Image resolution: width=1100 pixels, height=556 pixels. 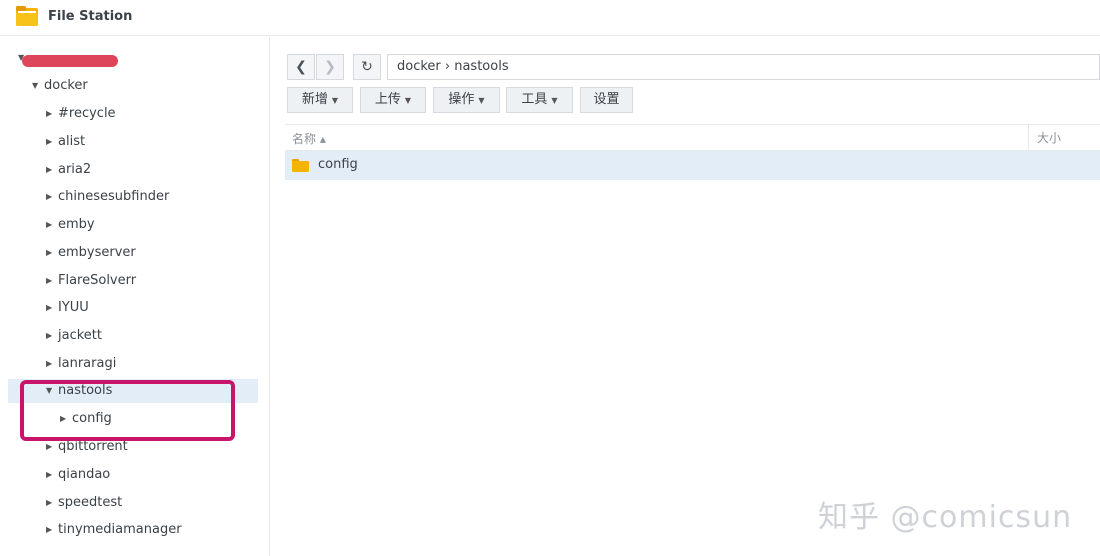 I want to click on file-name: config, so click(x=338, y=164).